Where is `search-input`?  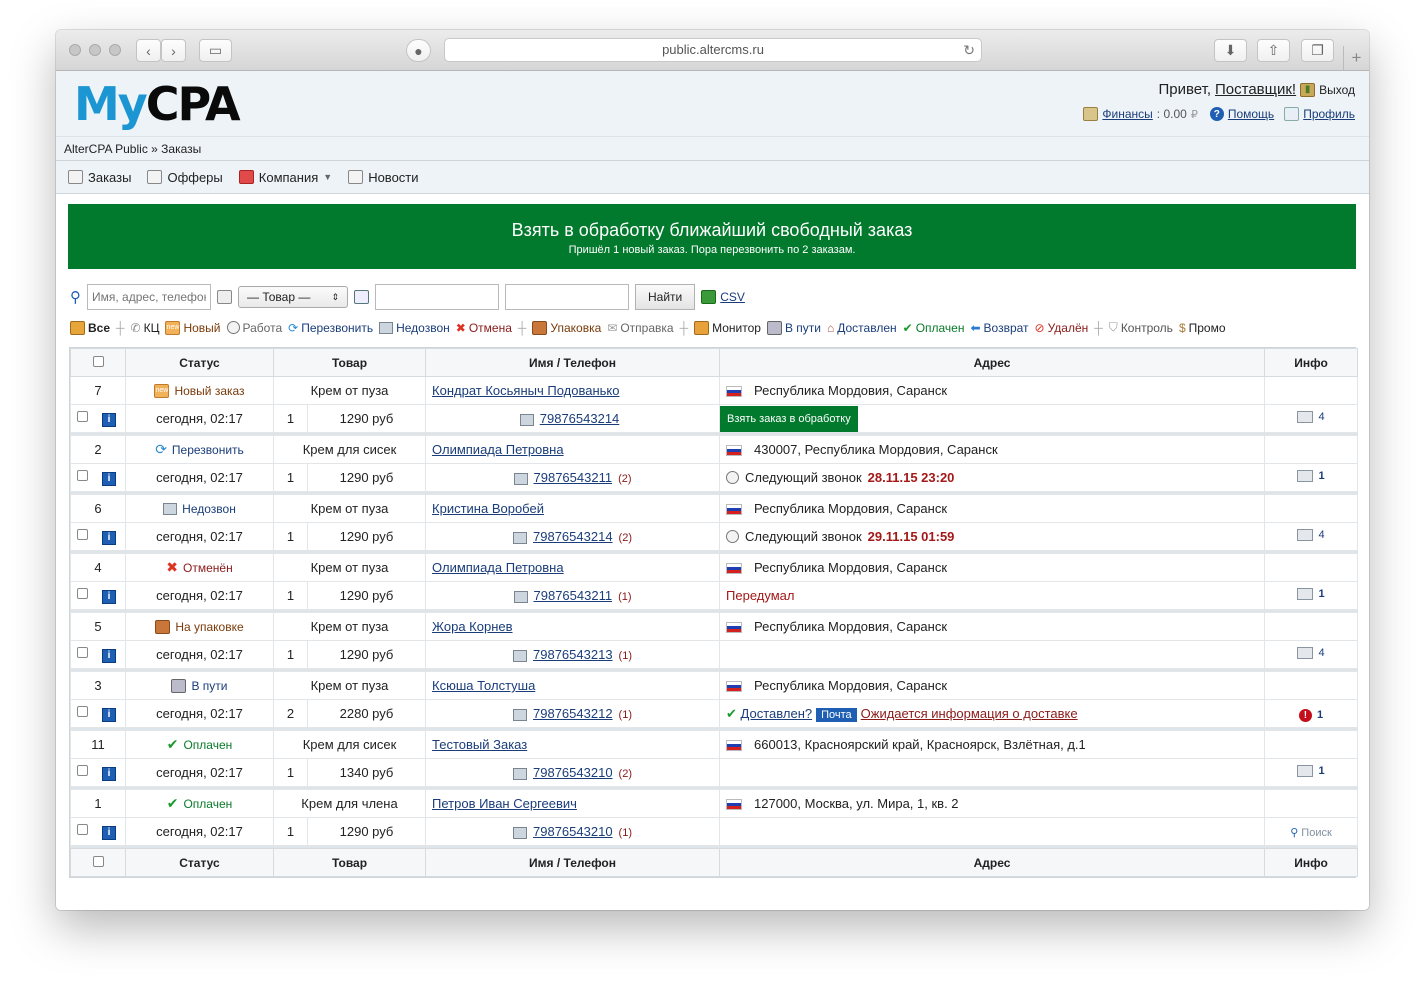 search-input is located at coordinates (149, 297).